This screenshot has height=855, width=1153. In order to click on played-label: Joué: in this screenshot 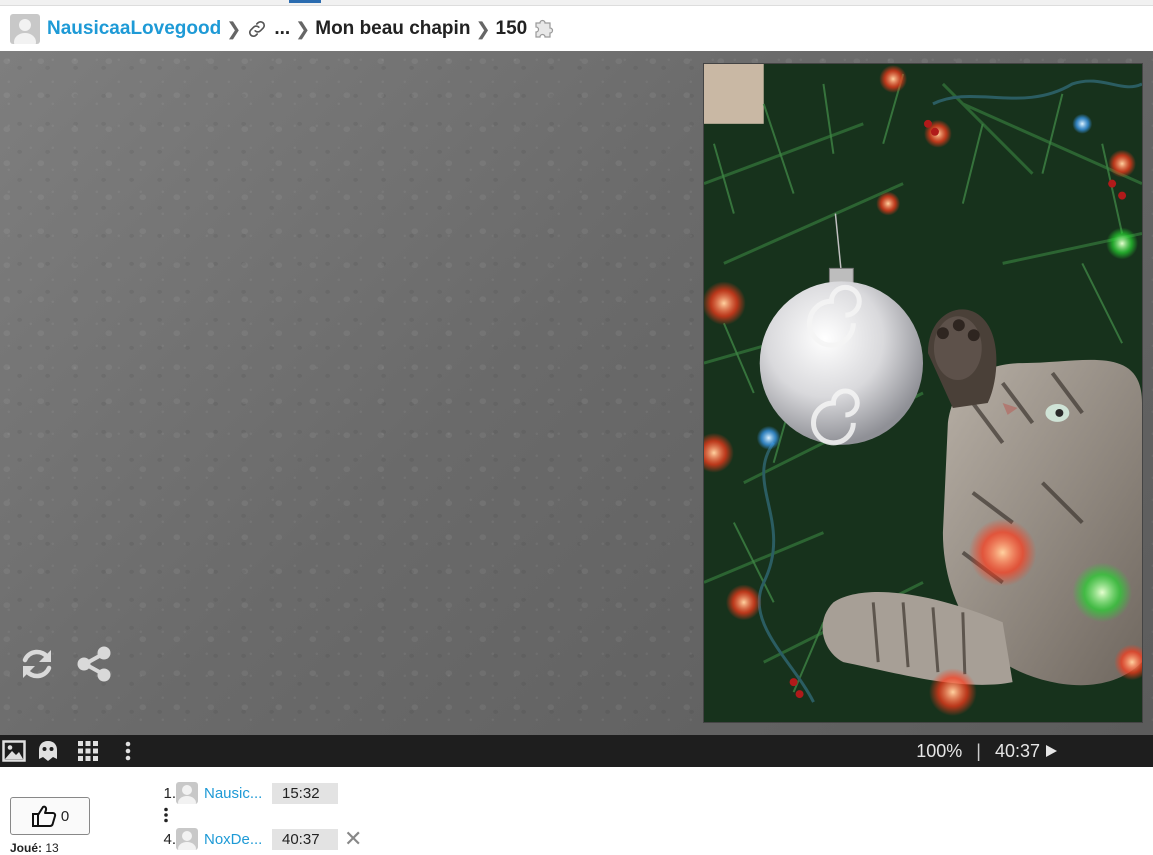, I will do `click(26, 848)`.